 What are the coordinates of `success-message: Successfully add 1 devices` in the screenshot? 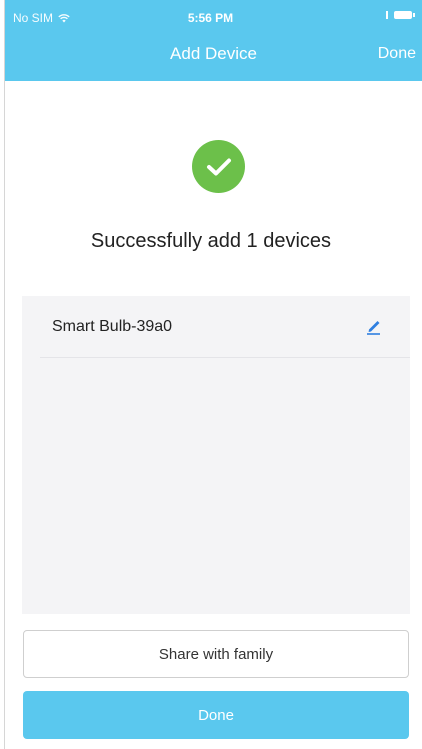 It's located at (211, 241).